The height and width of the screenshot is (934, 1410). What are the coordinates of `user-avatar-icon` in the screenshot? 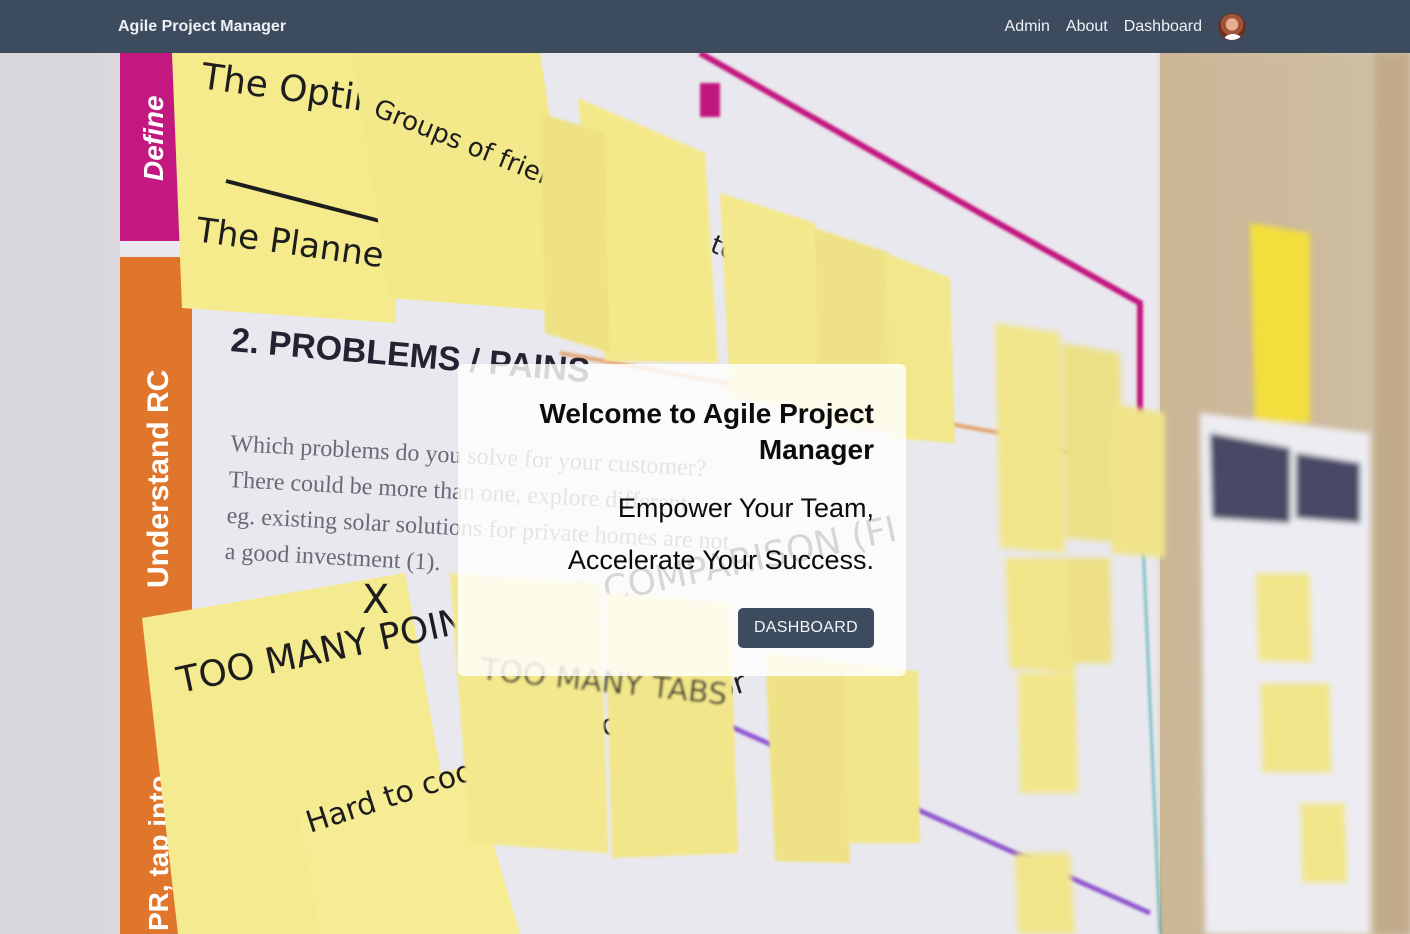 It's located at (1232, 27).